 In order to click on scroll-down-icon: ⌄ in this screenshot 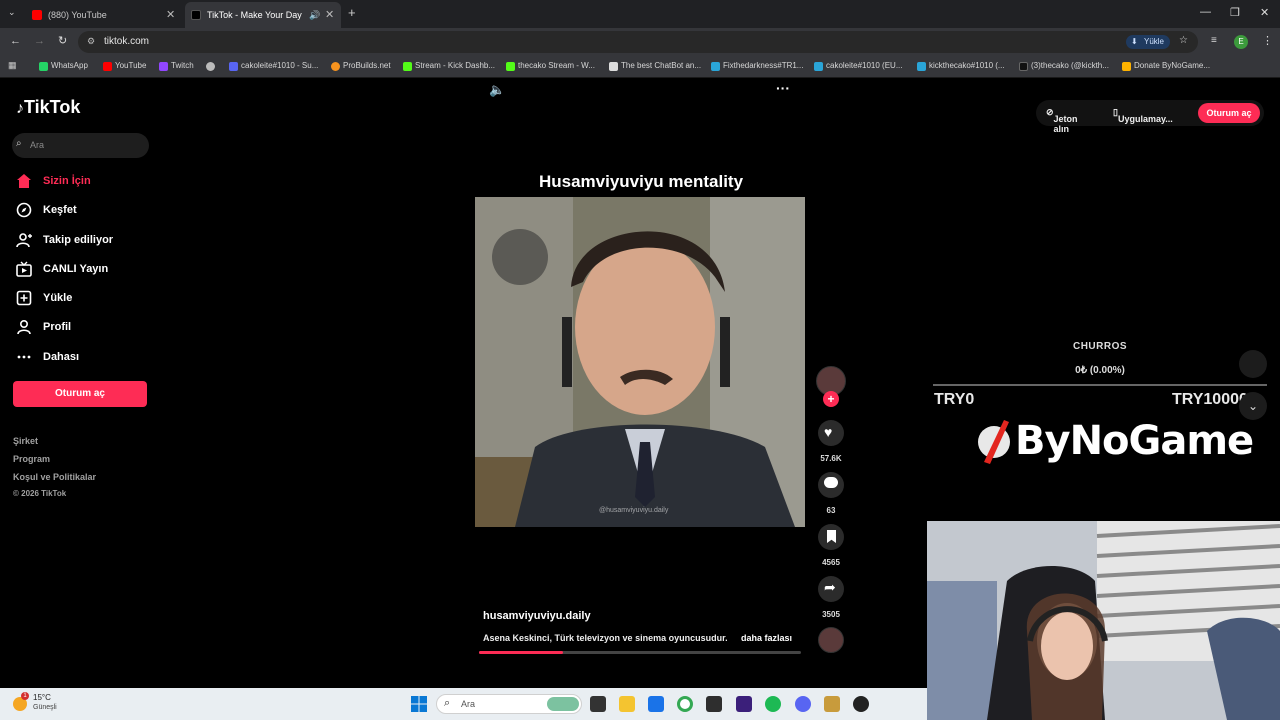, I will do `click(1253, 406)`.